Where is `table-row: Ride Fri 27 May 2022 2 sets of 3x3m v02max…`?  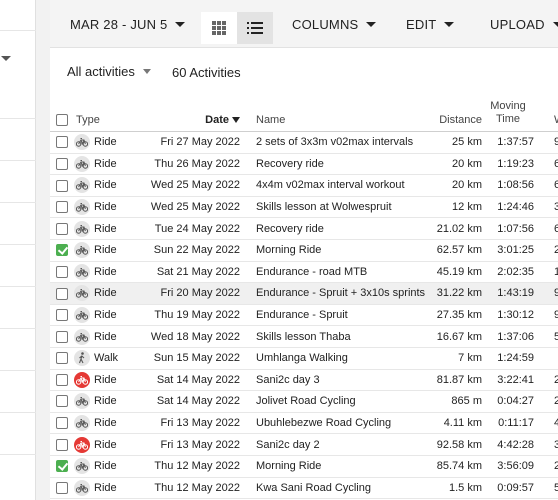 table-row: Ride Fri 27 May 2022 2 sets of 3x3m v02max… is located at coordinates (304, 142).